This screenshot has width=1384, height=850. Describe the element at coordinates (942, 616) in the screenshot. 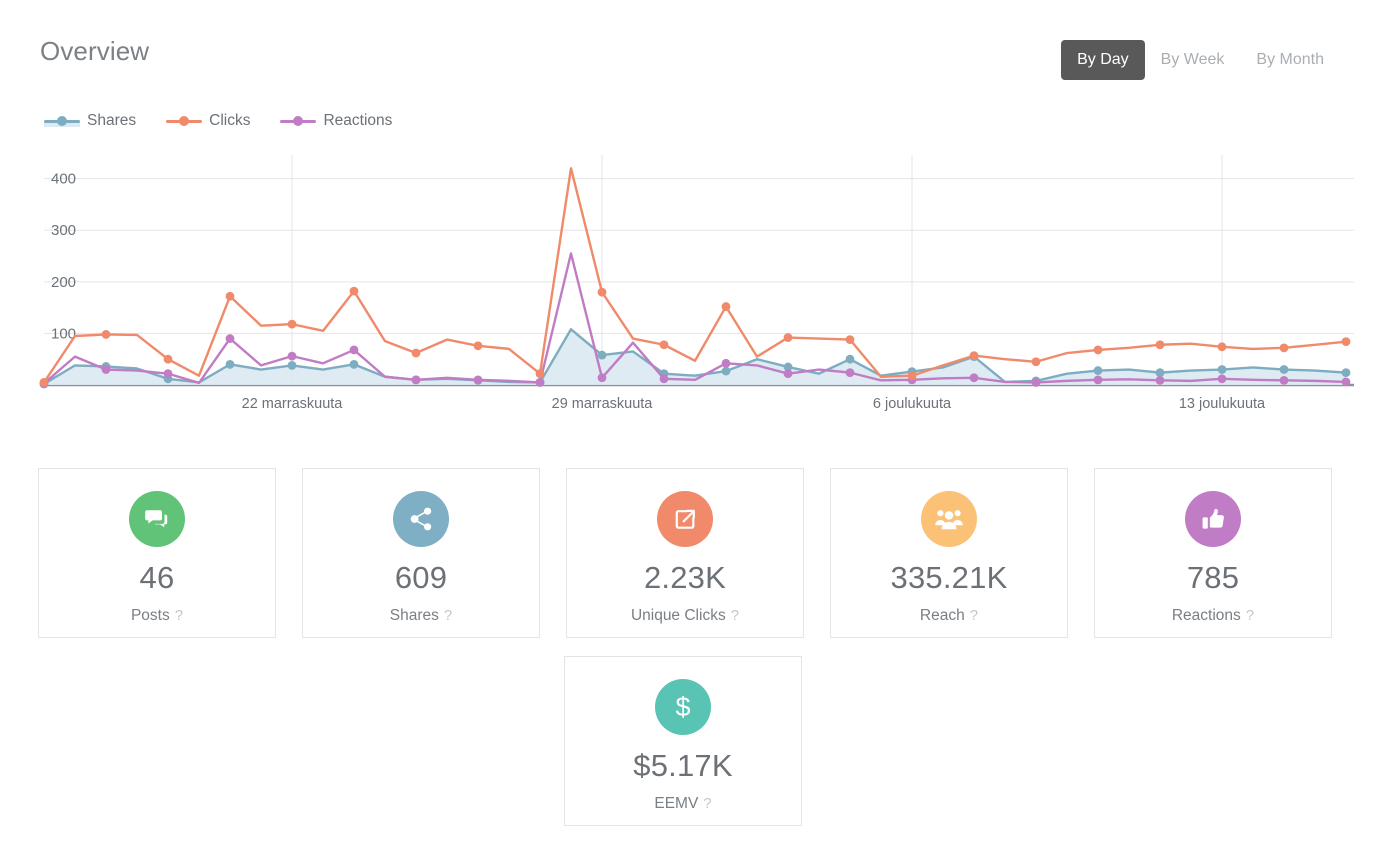

I see `stat-label-text-reach: Reach` at that location.